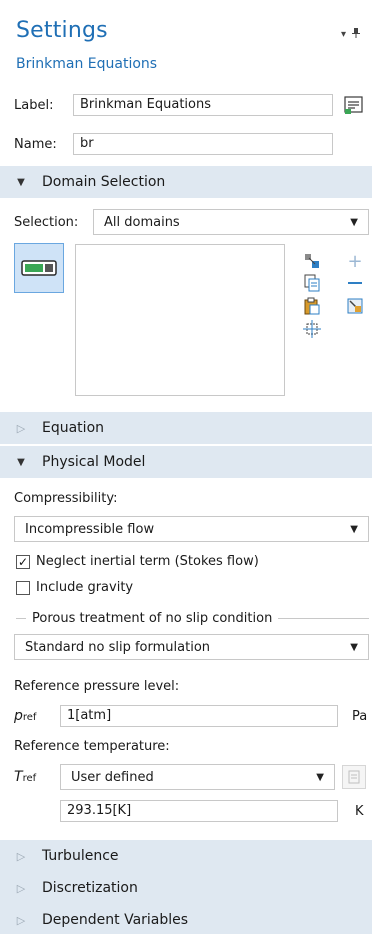 This screenshot has width=372, height=934. What do you see at coordinates (97, 686) in the screenshot?
I see `ref-pressure-label: Reference pressure level:` at bounding box center [97, 686].